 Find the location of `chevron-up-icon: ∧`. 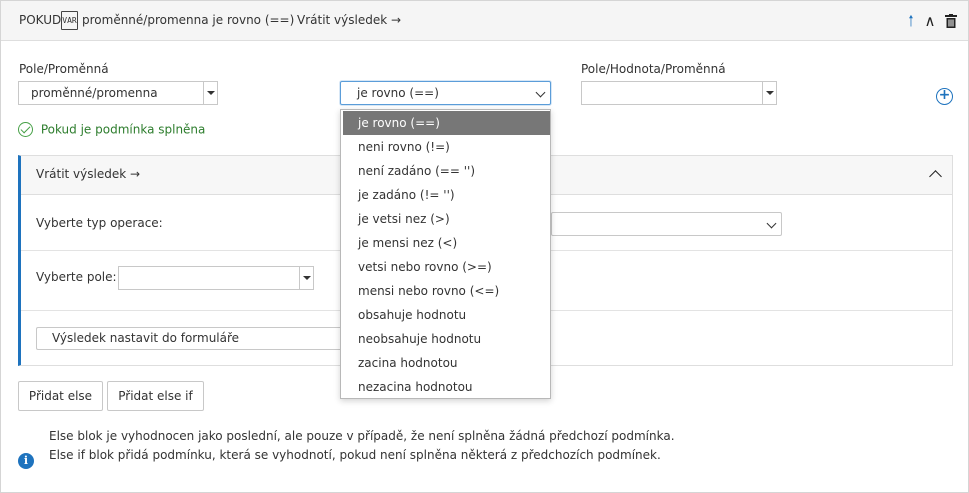

chevron-up-icon: ∧ is located at coordinates (930, 21).